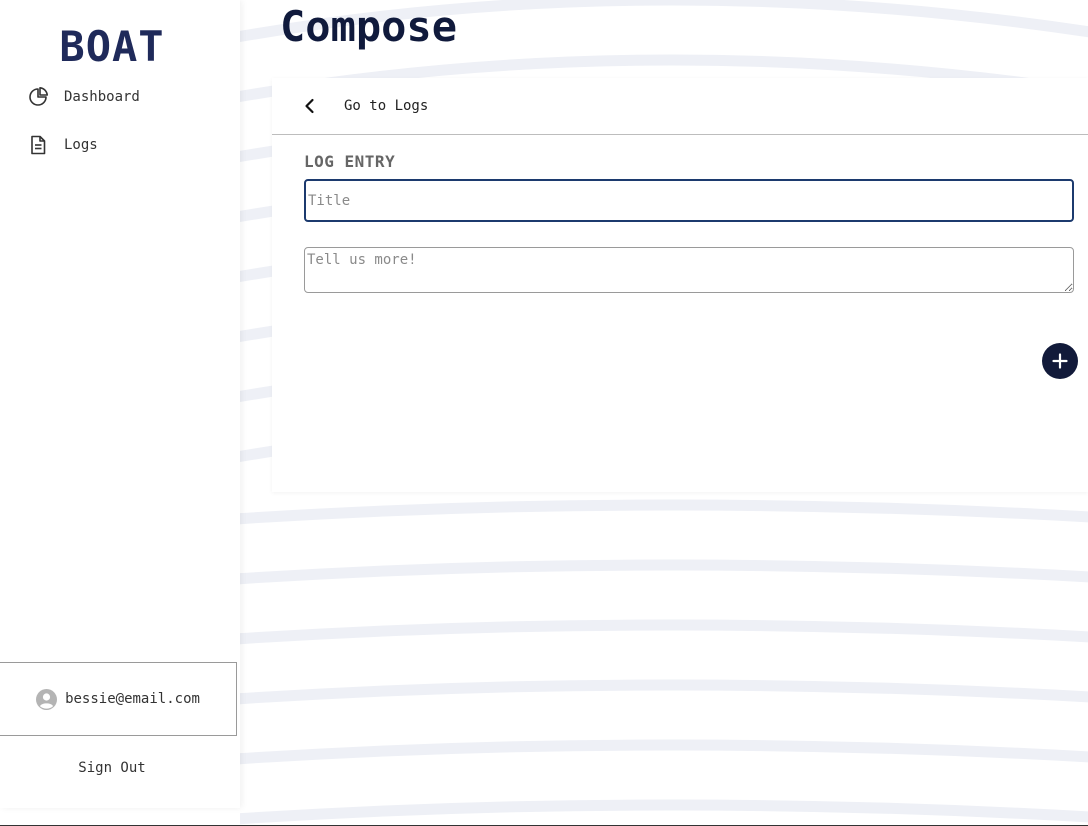 This screenshot has width=1088, height=826. I want to click on user-account-box: bessie@email.com, so click(118, 699).